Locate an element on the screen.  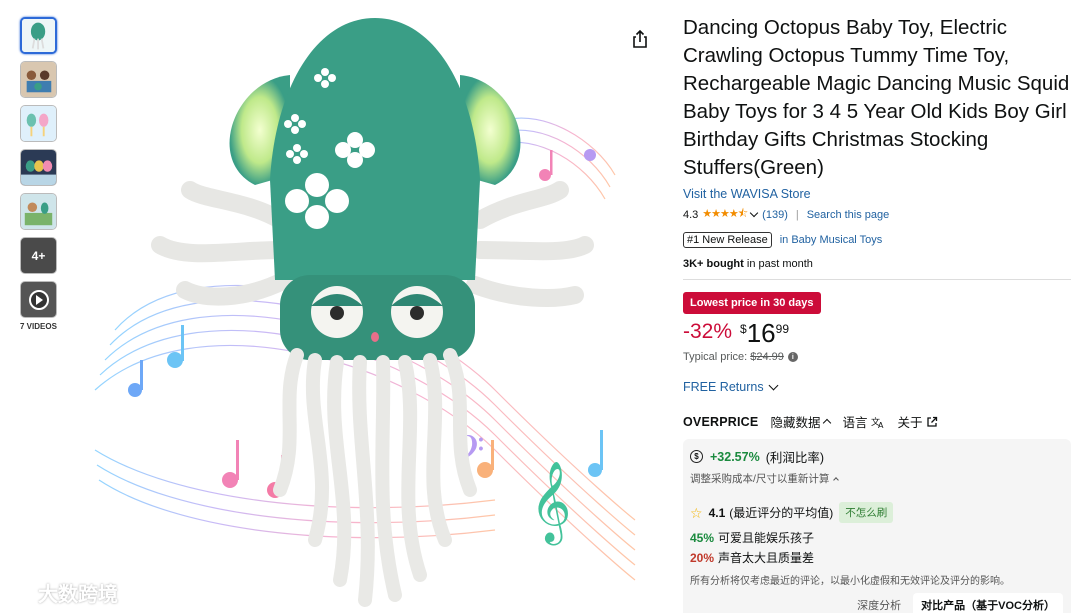
recalculate-toggle: 调整采购成本/尺寸以重新计算 is located at coordinates (876, 478).